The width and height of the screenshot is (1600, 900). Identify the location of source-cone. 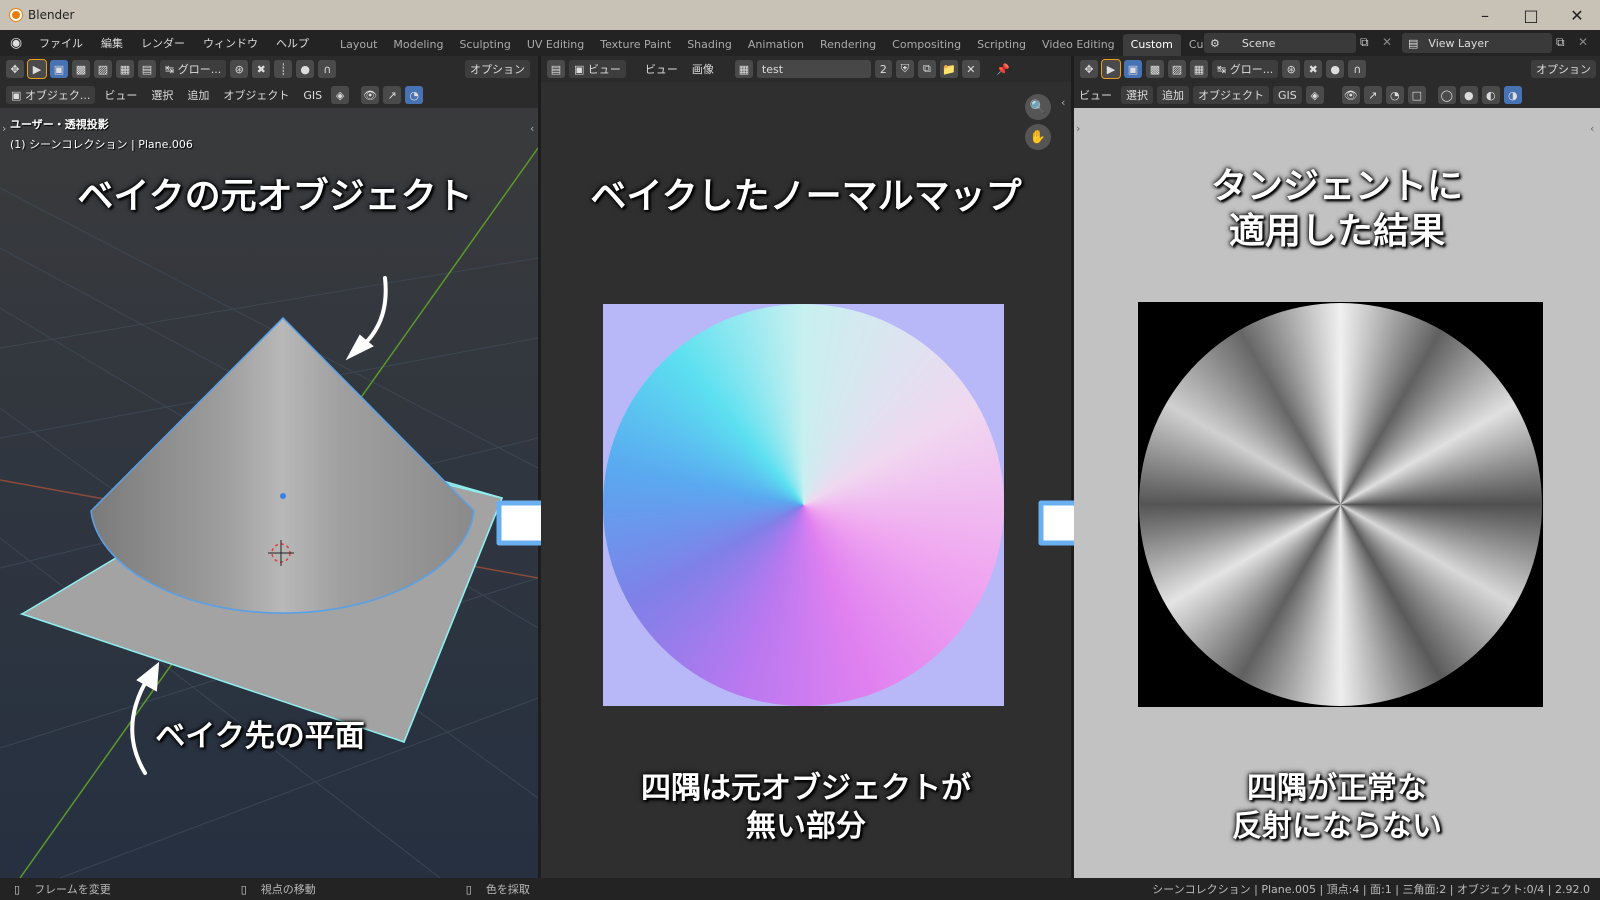
(282, 465).